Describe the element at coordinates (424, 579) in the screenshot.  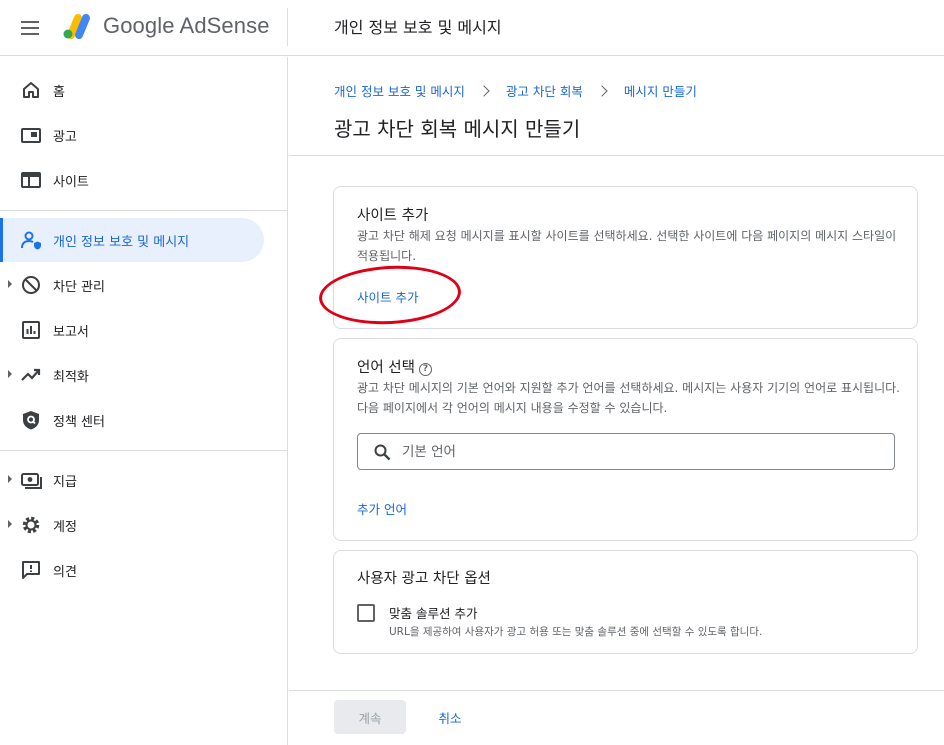
I see `card-title: 사용자 광고 차단 옵션` at that location.